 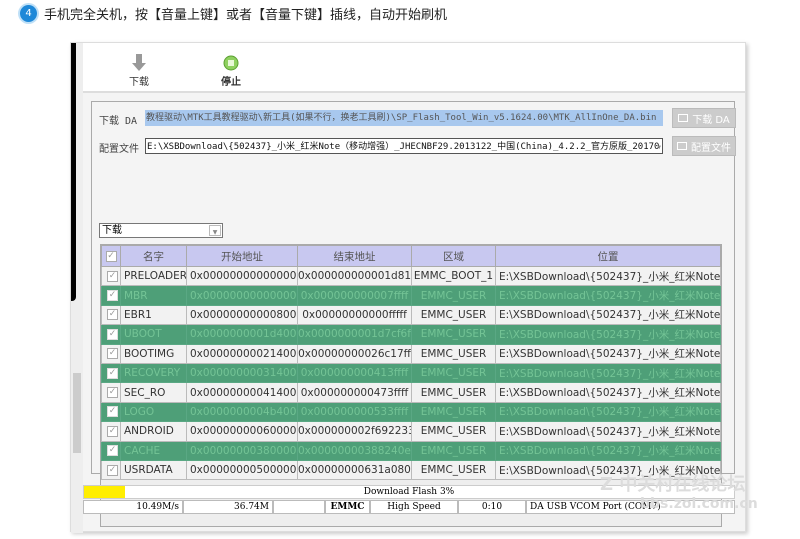 I want to click on cell-begin: 0x0000000000080000, so click(x=242, y=315).